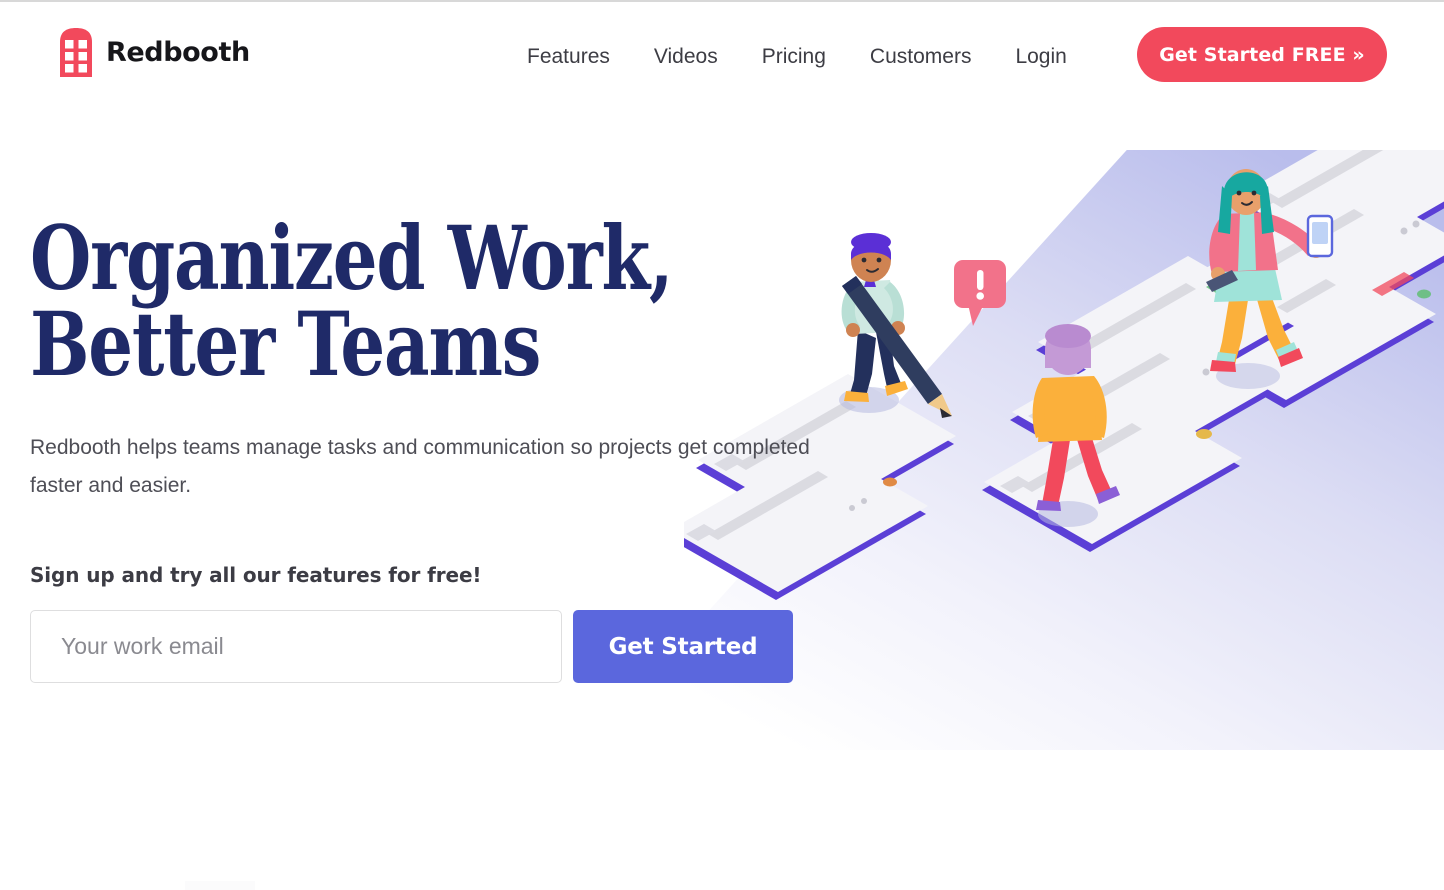 This screenshot has height=890, width=1444. I want to click on brand-logo-link: Redbooth, so click(155, 52).